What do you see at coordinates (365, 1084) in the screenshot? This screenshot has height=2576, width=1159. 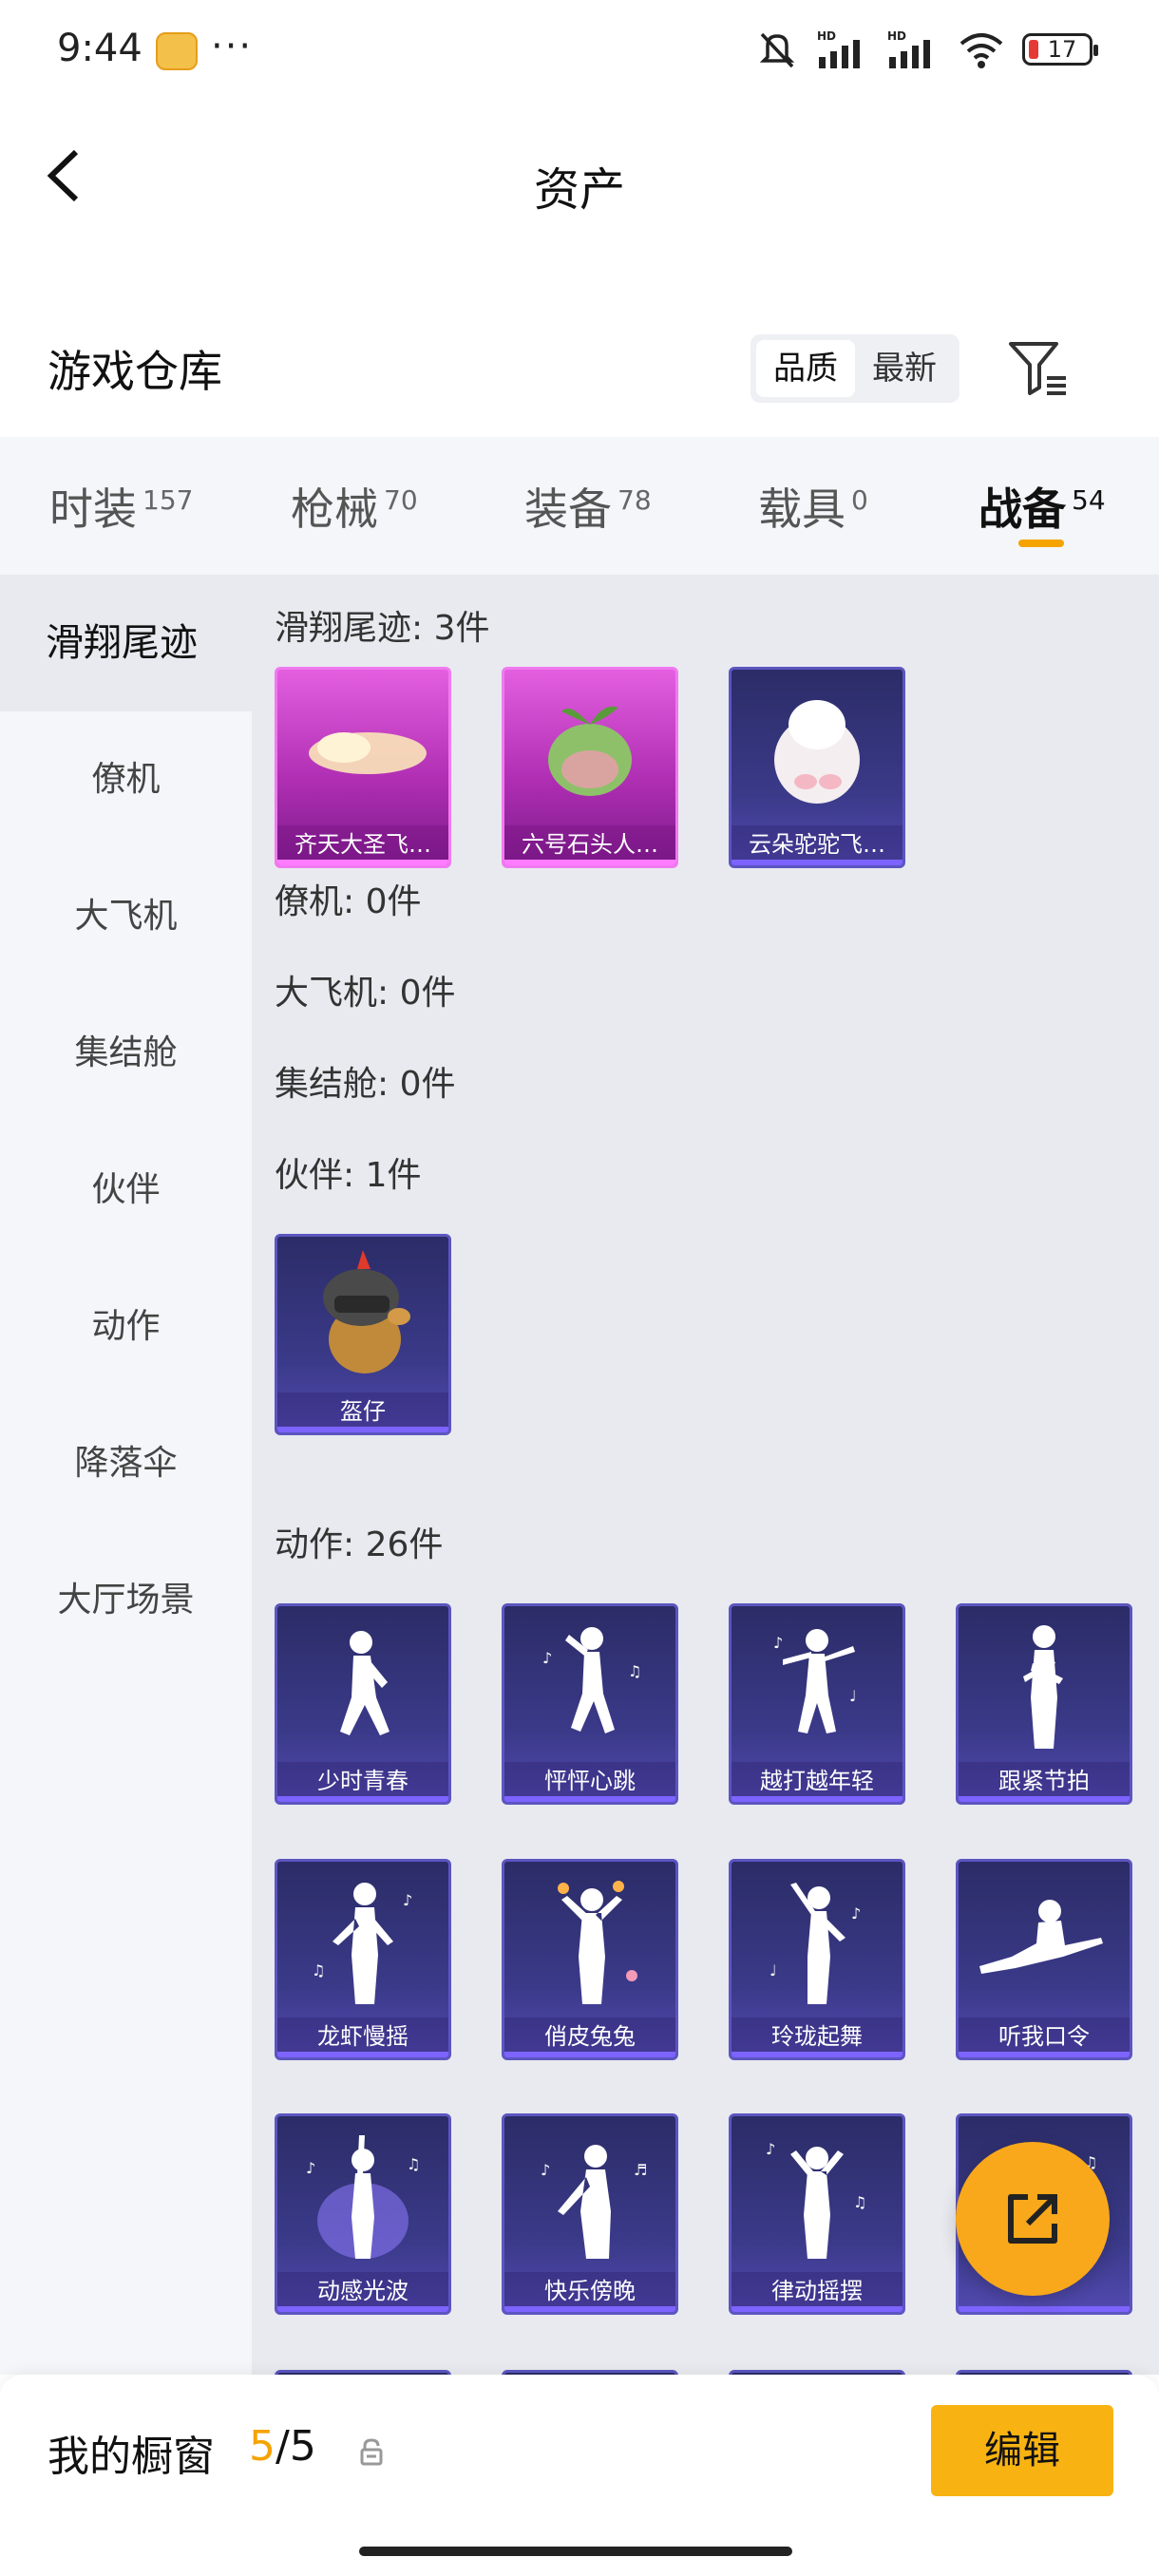 I see `section-title-pod: 集结舱: 0件` at bounding box center [365, 1084].